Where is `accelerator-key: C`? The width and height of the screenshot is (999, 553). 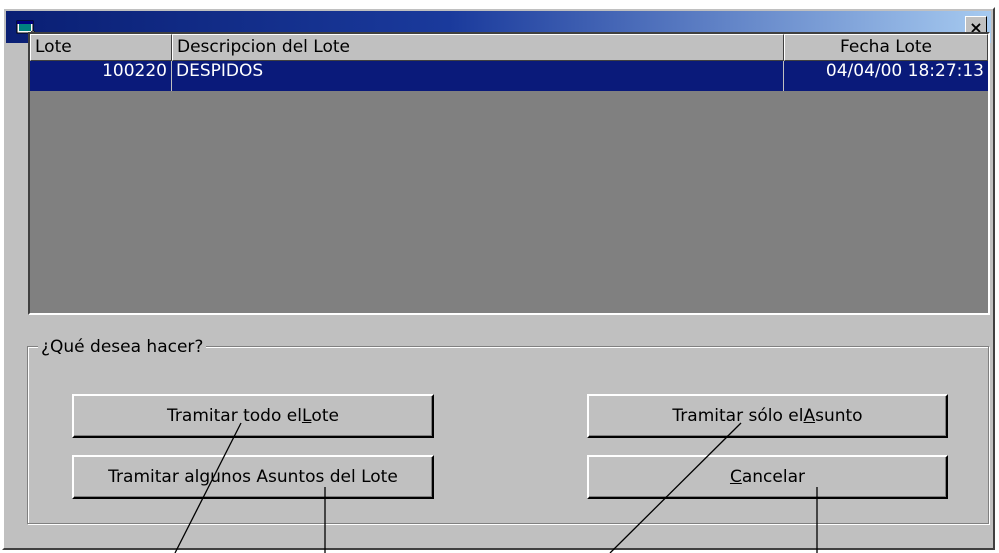 accelerator-key: C is located at coordinates (735, 477).